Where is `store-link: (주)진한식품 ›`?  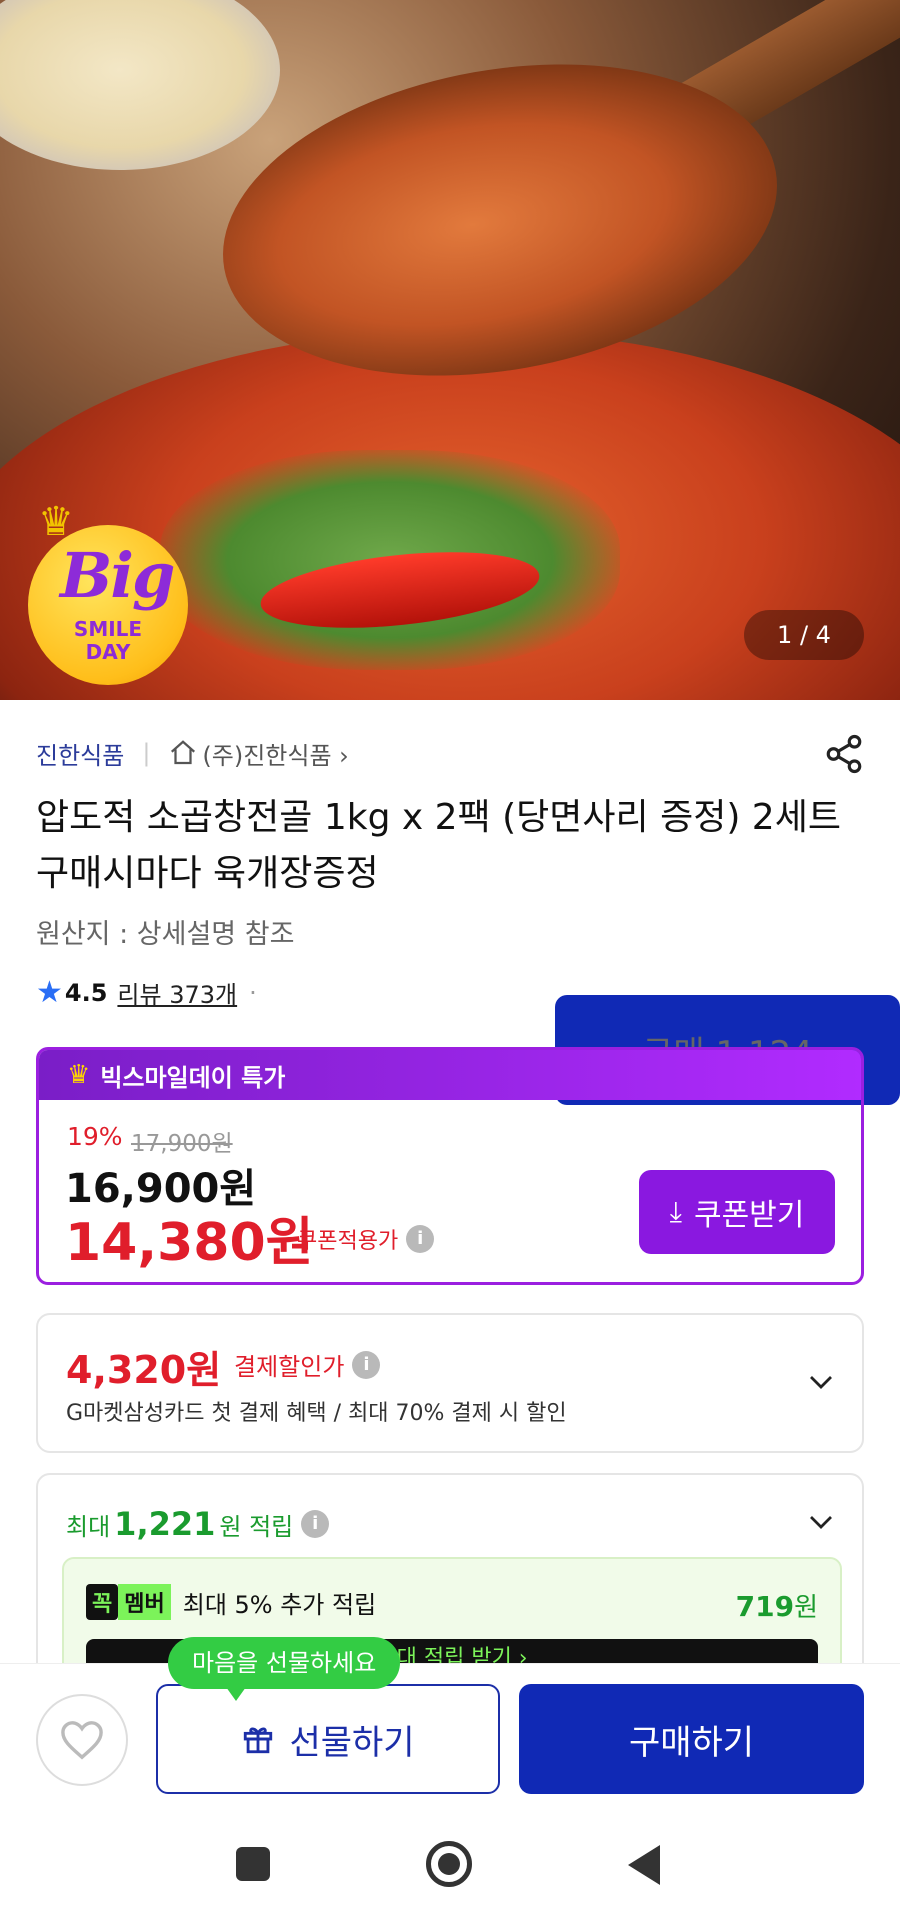 store-link: (주)진한식품 › is located at coordinates (275, 753).